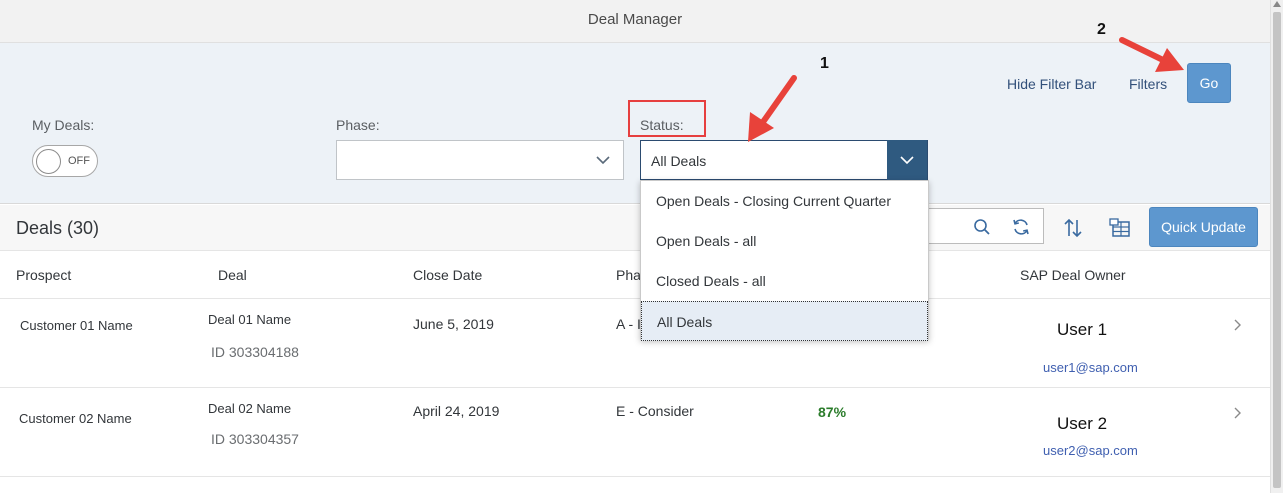  What do you see at coordinates (1121, 228) in the screenshot?
I see `table-settings-icon` at bounding box center [1121, 228].